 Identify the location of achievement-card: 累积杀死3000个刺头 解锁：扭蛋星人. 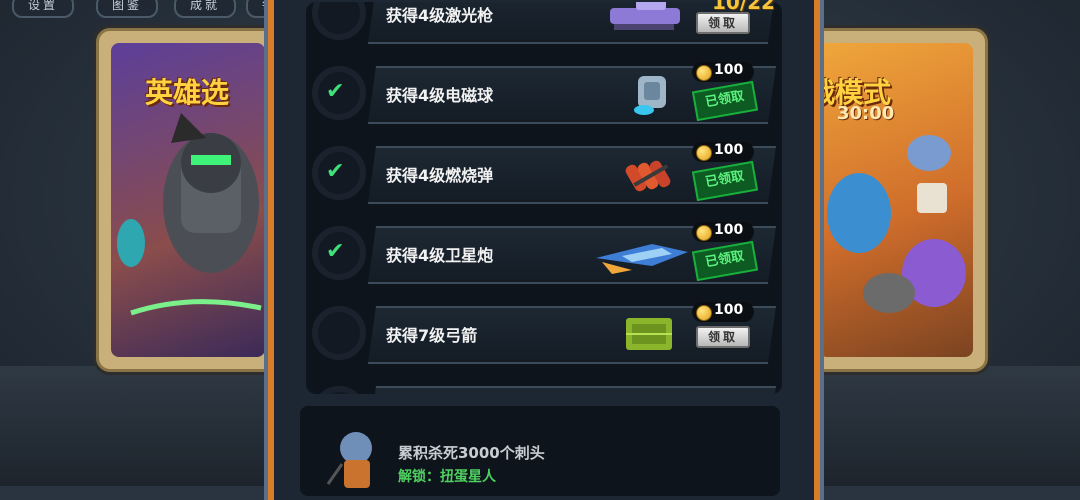
(540, 451).